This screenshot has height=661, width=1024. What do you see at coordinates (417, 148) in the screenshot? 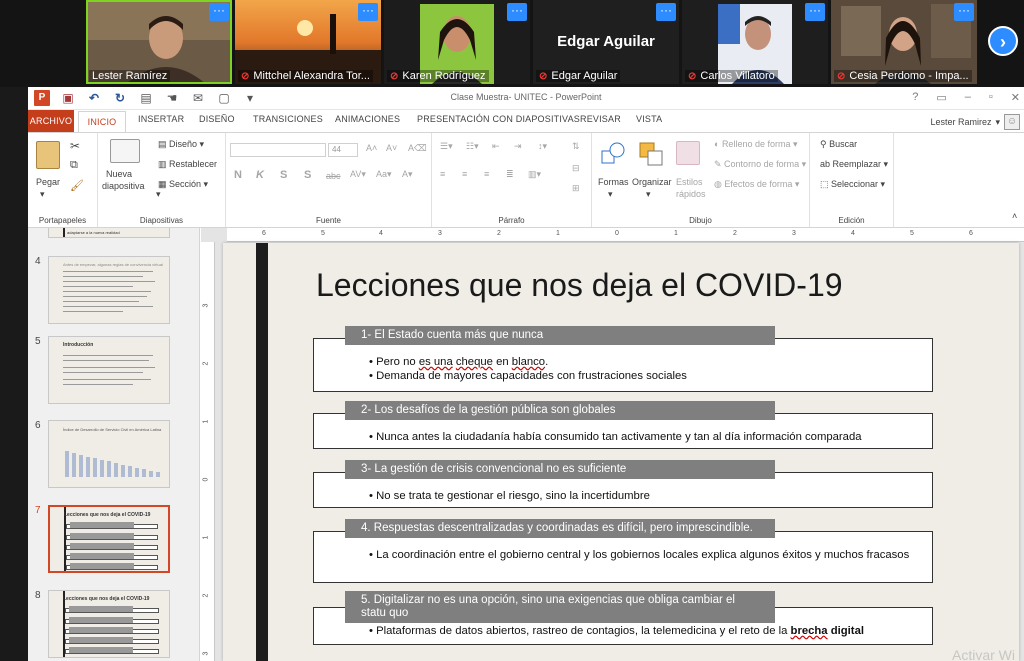
I see `clear-format-icon: A⌫` at bounding box center [417, 148].